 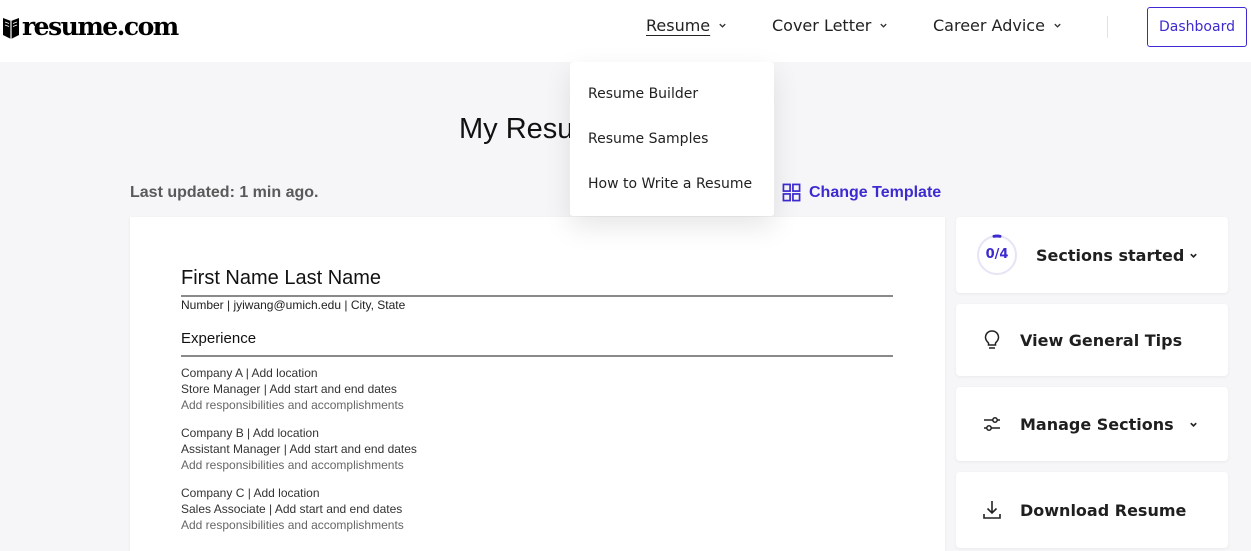 I want to click on job-company: Company C | Add location, so click(x=250, y=493).